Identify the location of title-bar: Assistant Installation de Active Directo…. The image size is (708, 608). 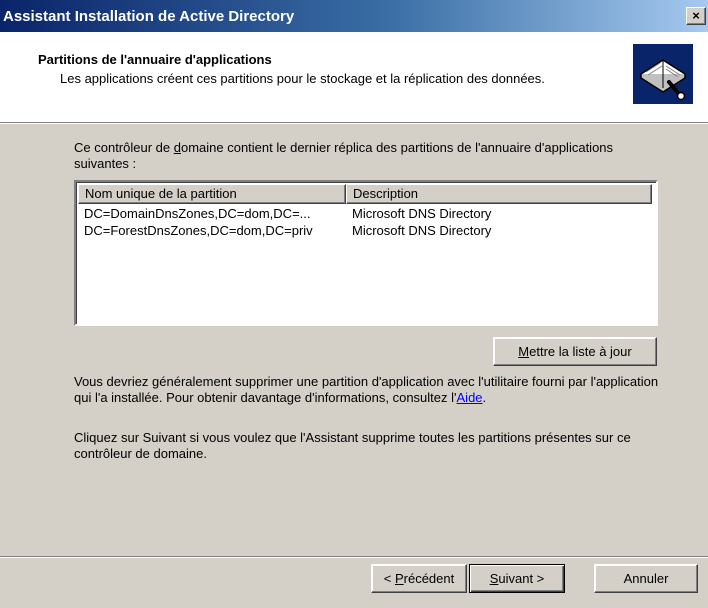
(354, 16).